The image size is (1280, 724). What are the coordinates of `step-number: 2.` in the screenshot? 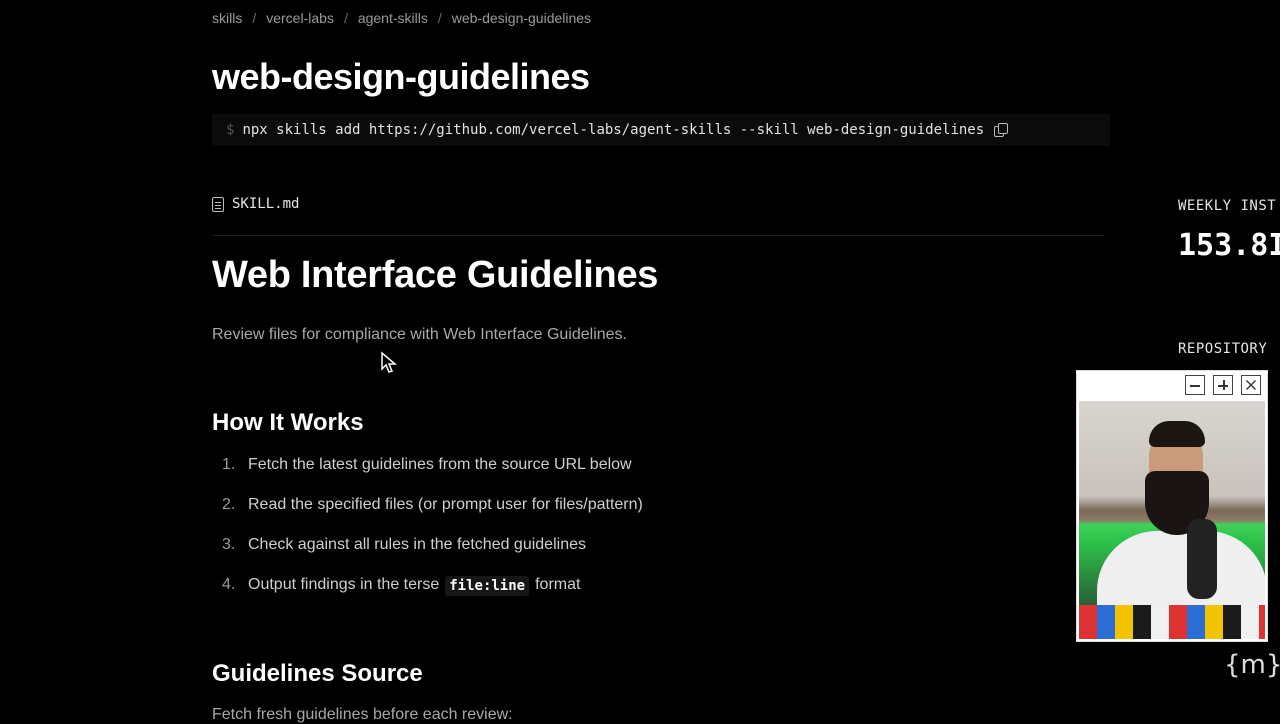 It's located at (229, 504).